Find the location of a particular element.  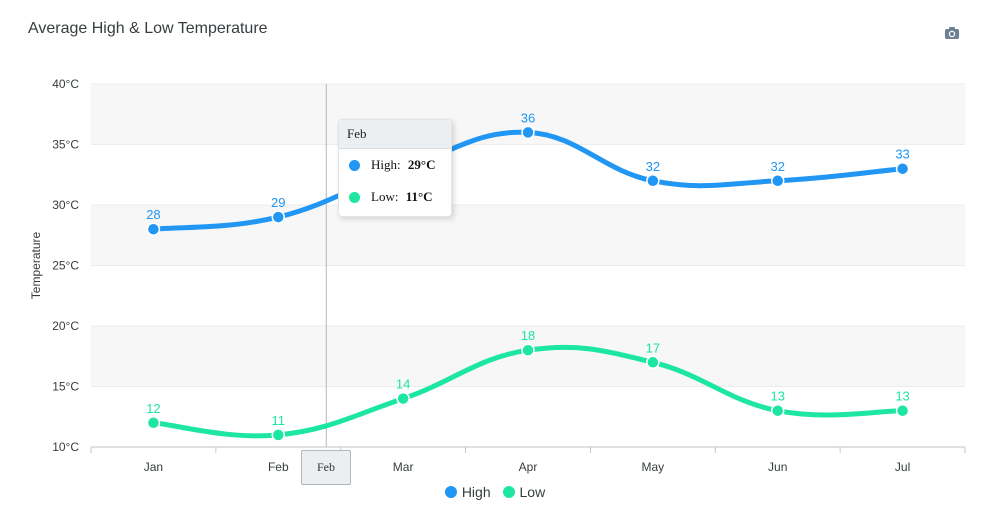

legend-item-high: High is located at coordinates (467, 492).